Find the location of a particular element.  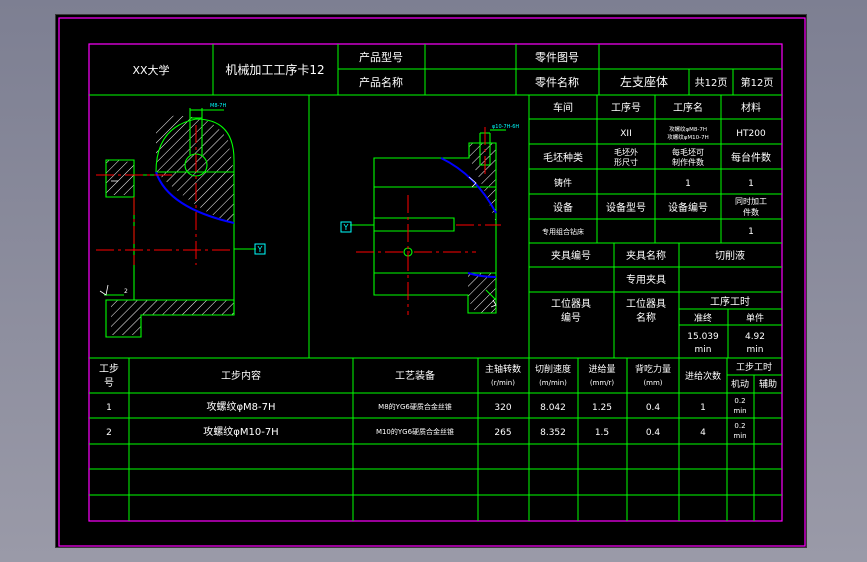

side-dimension: 2 is located at coordinates (126, 291).